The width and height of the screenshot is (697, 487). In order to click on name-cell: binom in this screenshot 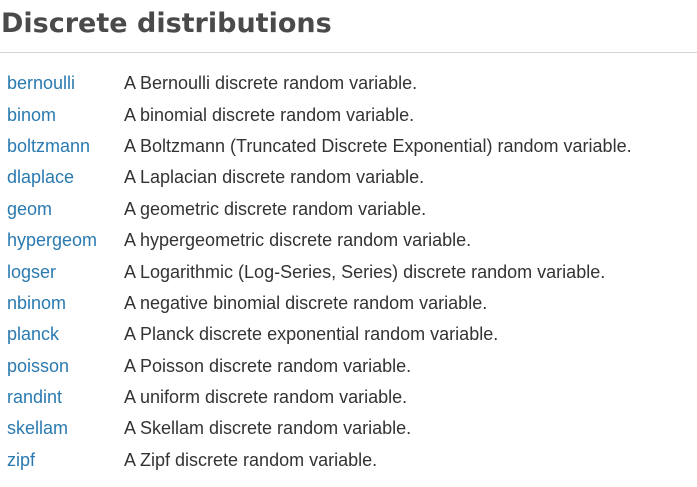, I will do `click(65, 114)`.